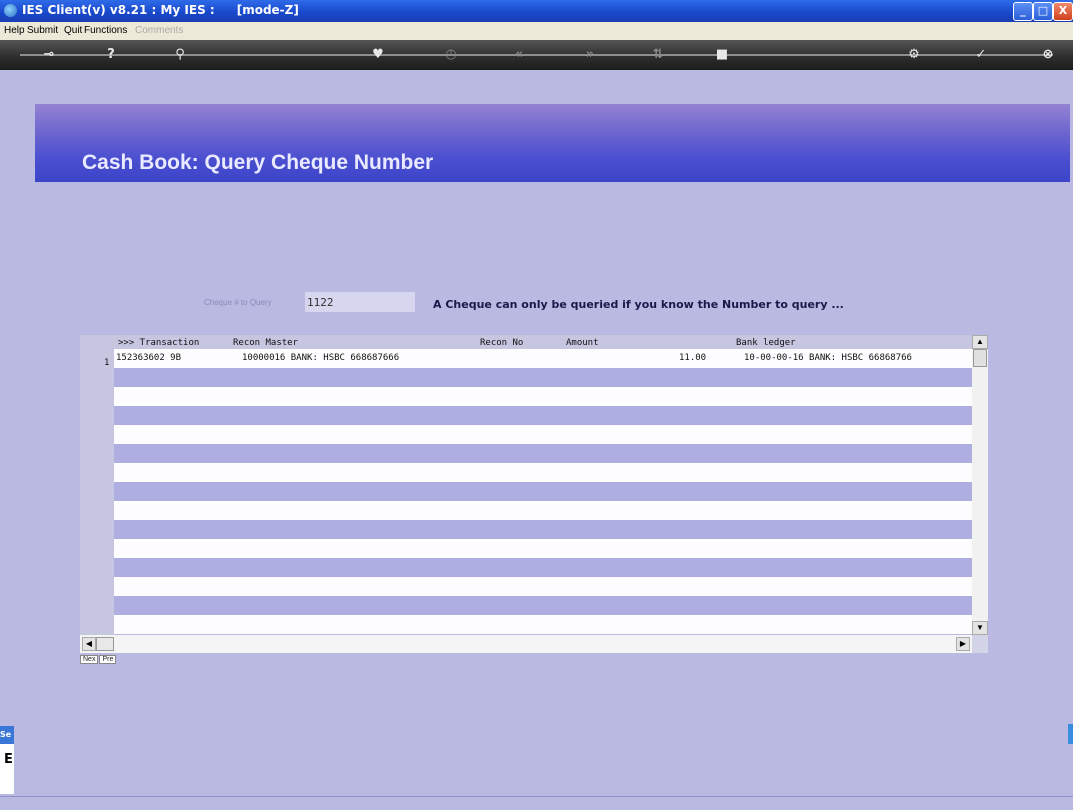 This screenshot has height=810, width=1073. I want to click on menu-submit: Submit, so click(42, 30).